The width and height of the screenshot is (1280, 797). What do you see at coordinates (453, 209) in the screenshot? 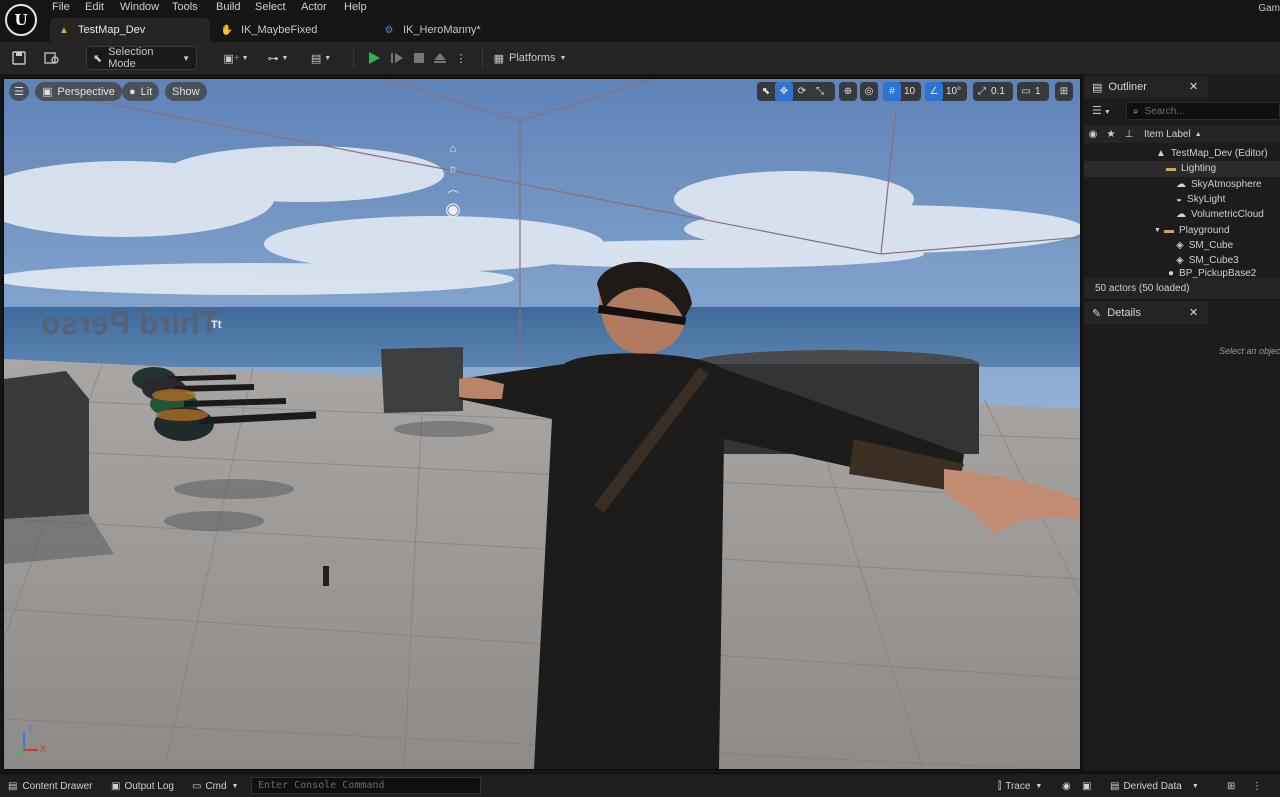
I see `skylight-billboard-icon: ◉` at bounding box center [453, 209].